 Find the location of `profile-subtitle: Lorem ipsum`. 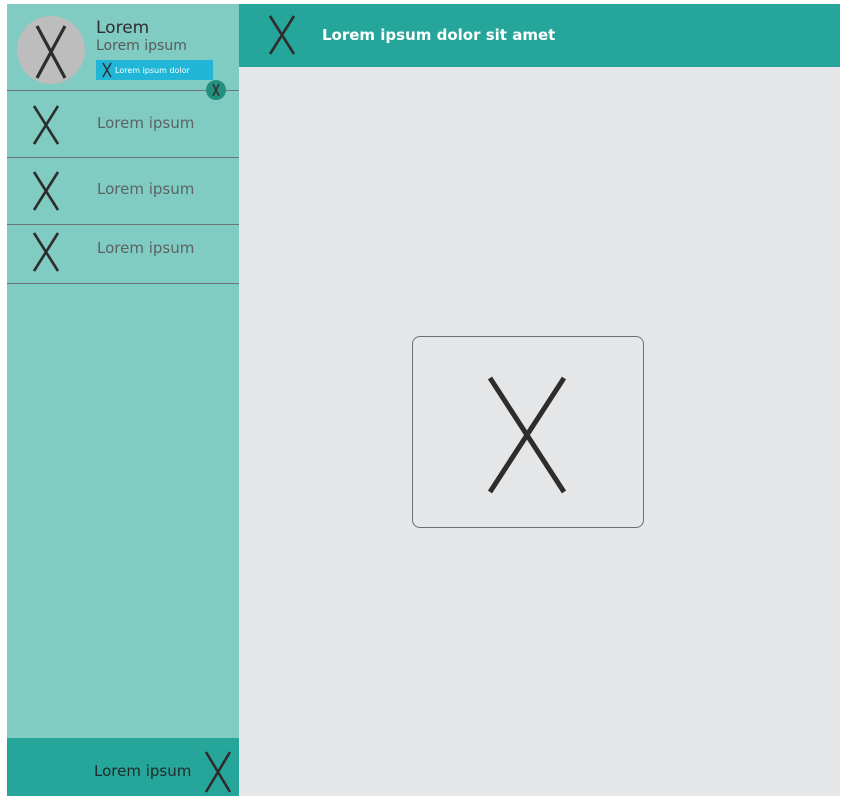

profile-subtitle: Lorem ipsum is located at coordinates (141, 46).